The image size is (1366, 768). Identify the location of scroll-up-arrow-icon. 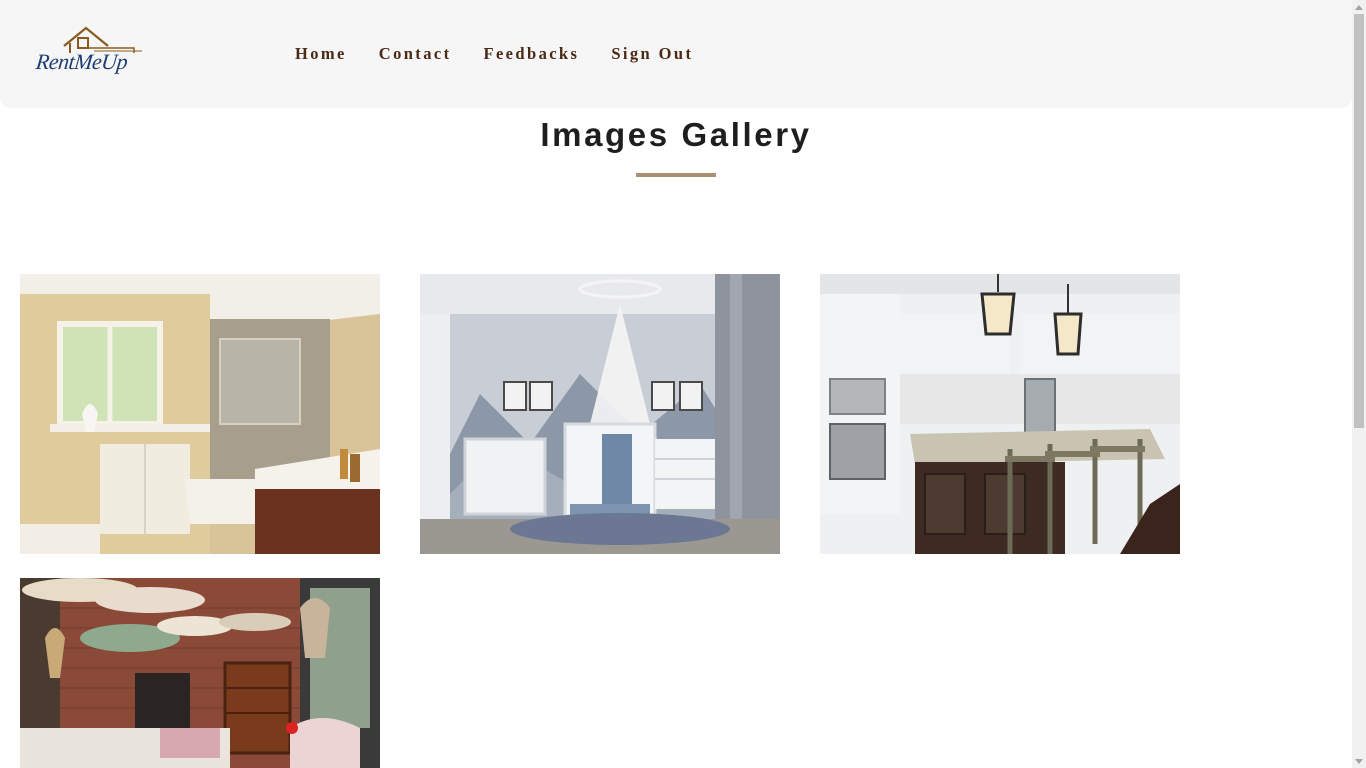
(1359, 7).